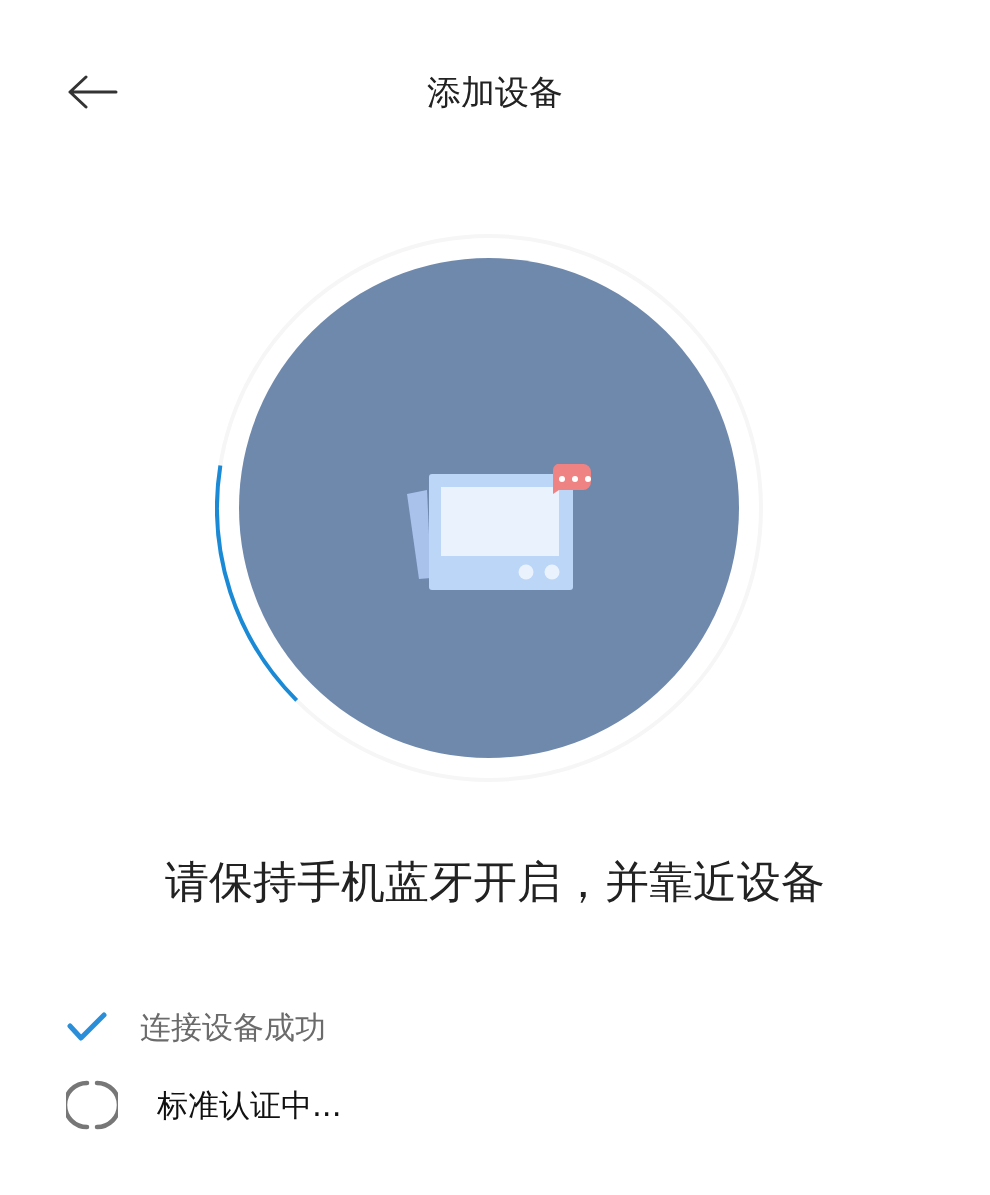 The height and width of the screenshot is (1195, 990). I want to click on check-icon, so click(87, 1027).